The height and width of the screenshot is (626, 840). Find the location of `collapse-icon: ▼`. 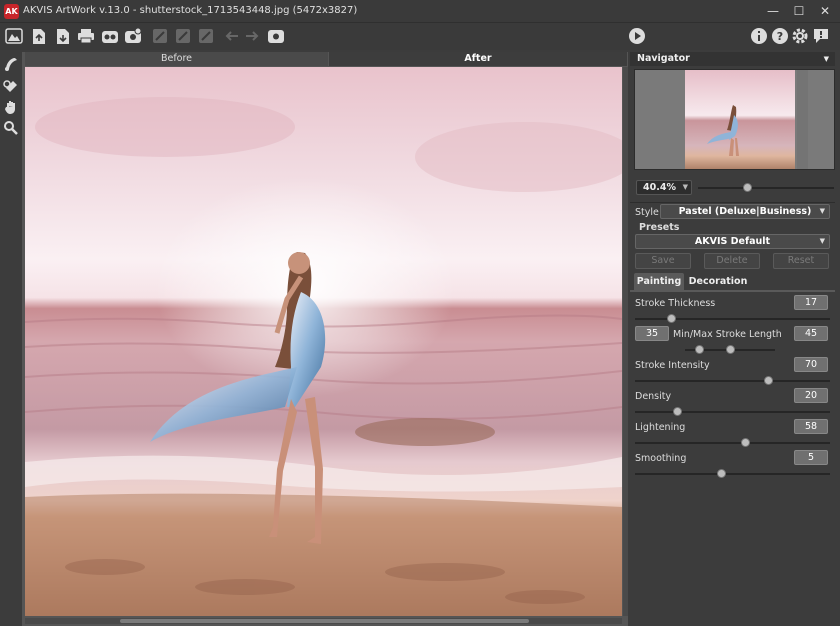

collapse-icon: ▼ is located at coordinates (826, 59).